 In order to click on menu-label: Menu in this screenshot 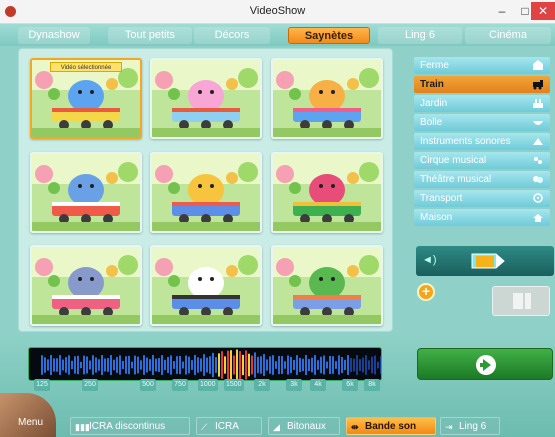, I will do `click(31, 422)`.